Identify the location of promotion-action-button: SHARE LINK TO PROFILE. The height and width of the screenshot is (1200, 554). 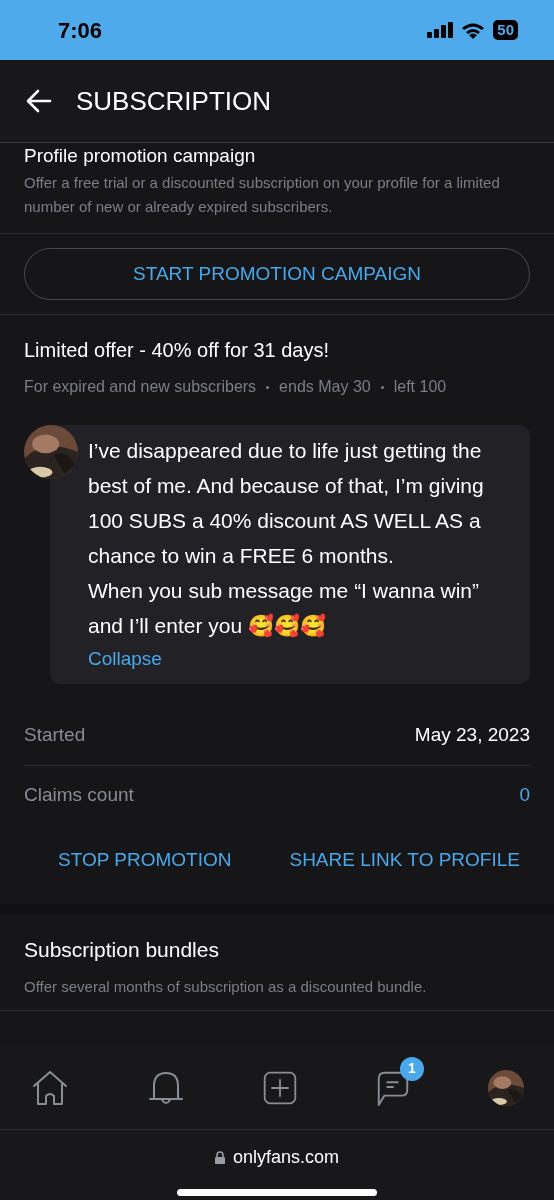
(392, 859).